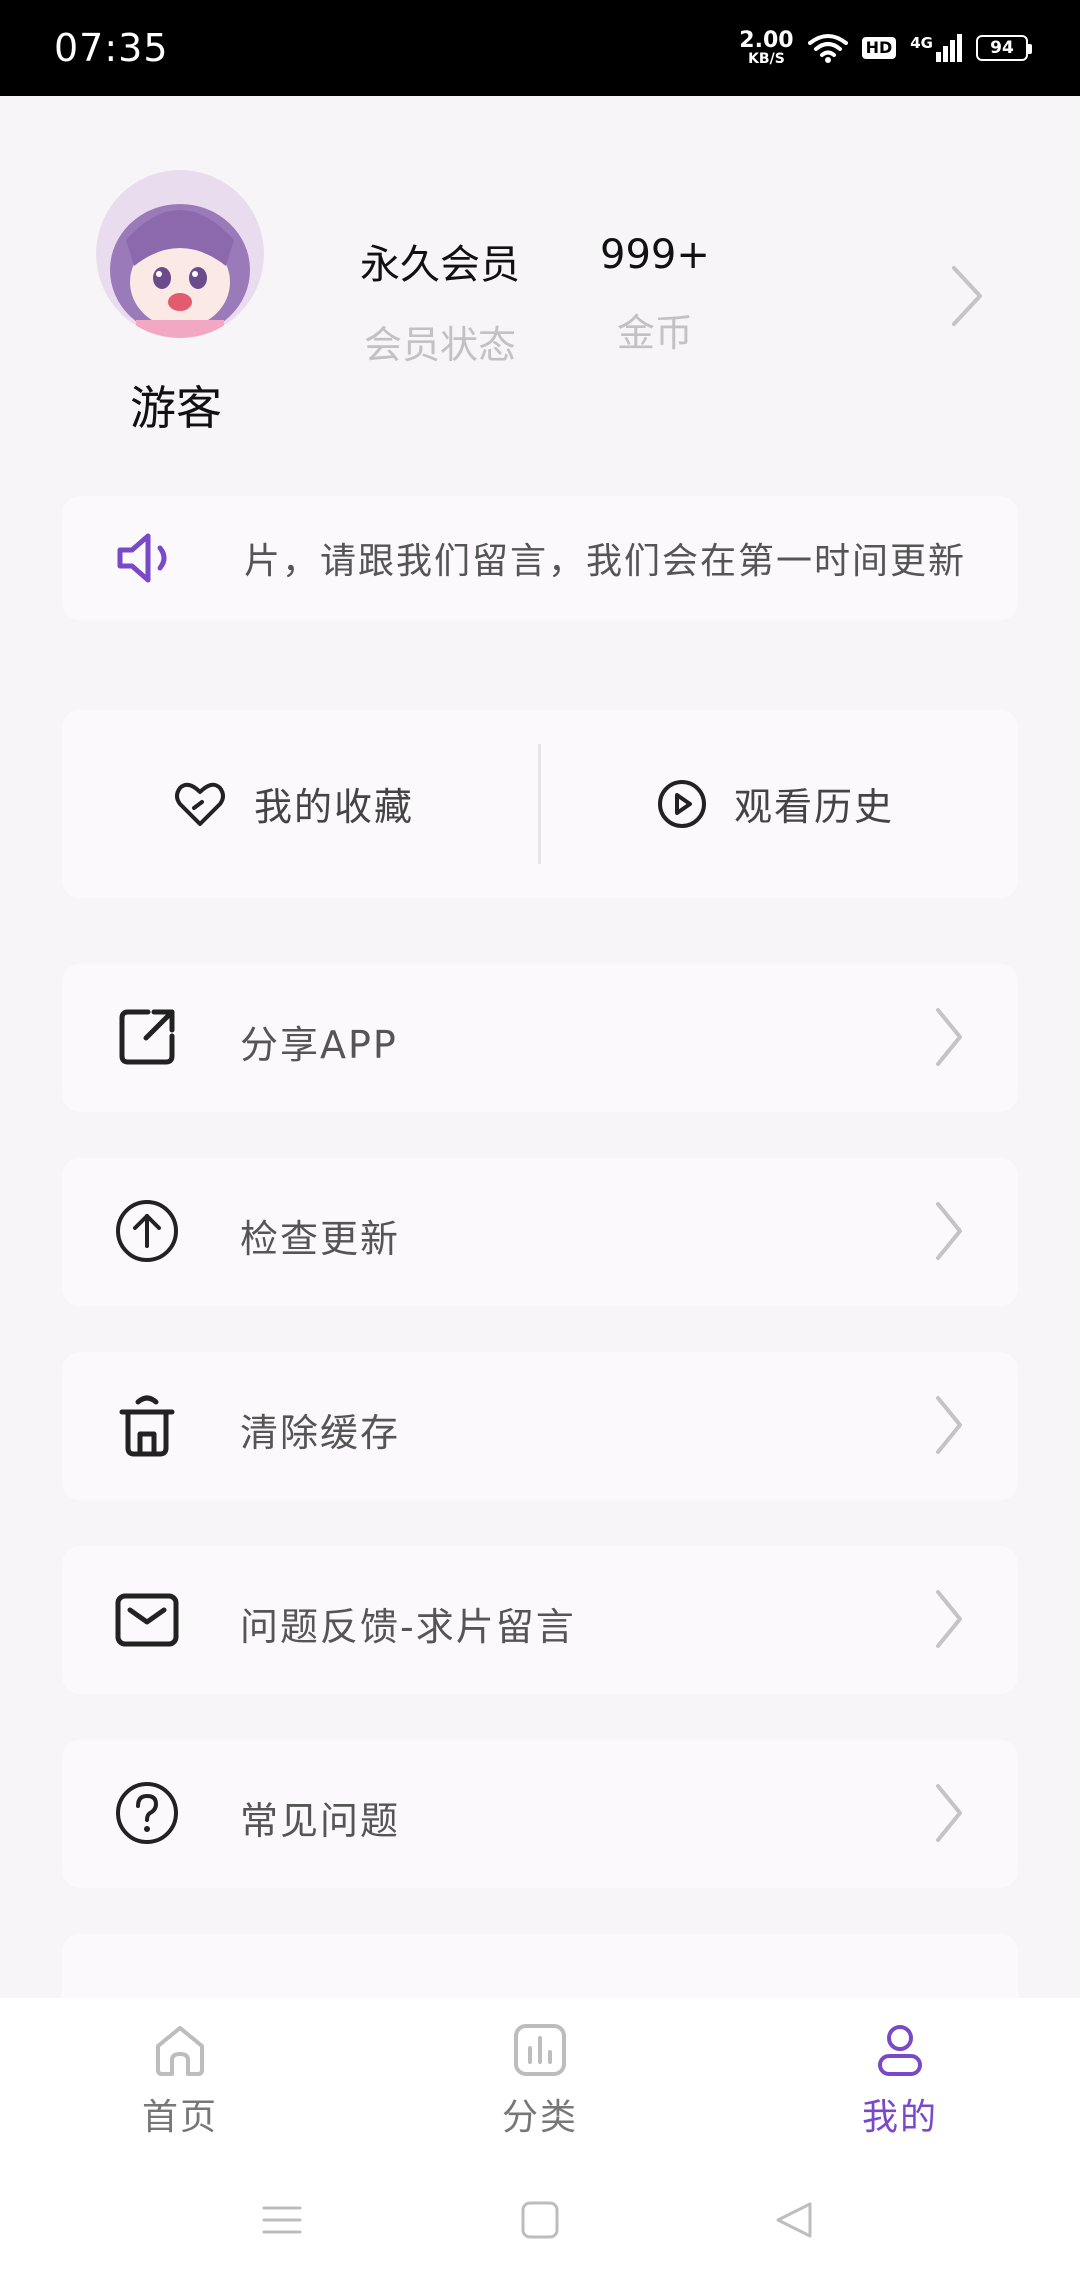  What do you see at coordinates (320, 1239) in the screenshot?
I see `menu-item-label: 检查更新` at bounding box center [320, 1239].